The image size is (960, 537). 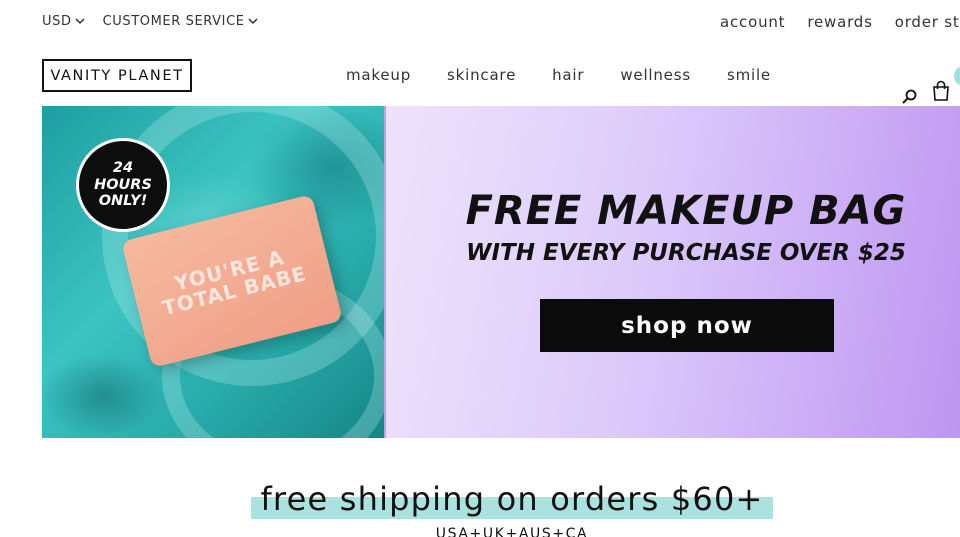 I want to click on customer-service-label: CUSTOMER SERVICE, so click(x=173, y=21).